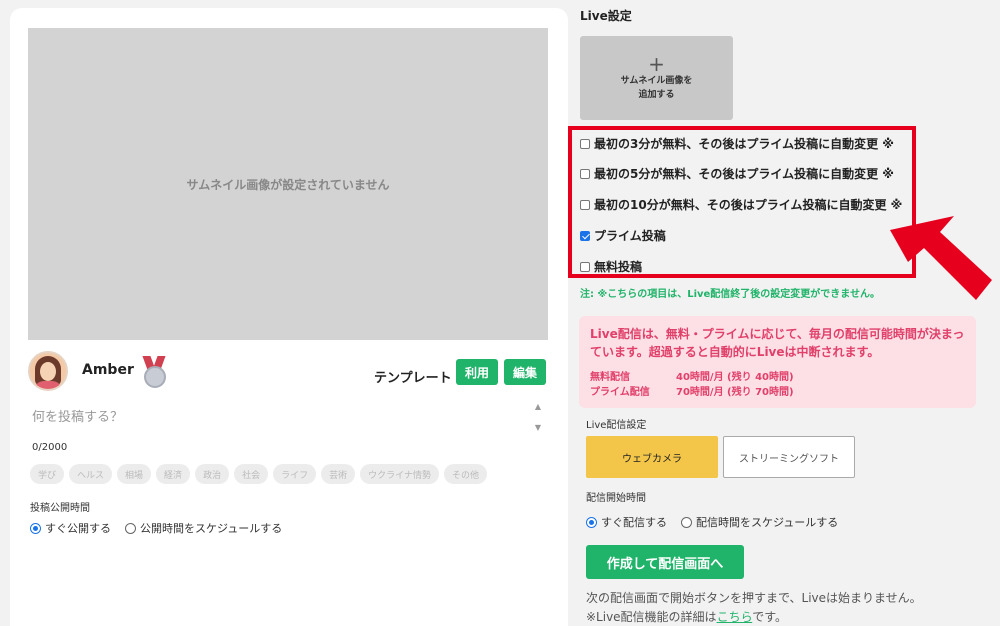 Image resolution: width=1000 pixels, height=626 pixels. I want to click on start-schedule-radio, so click(686, 522).